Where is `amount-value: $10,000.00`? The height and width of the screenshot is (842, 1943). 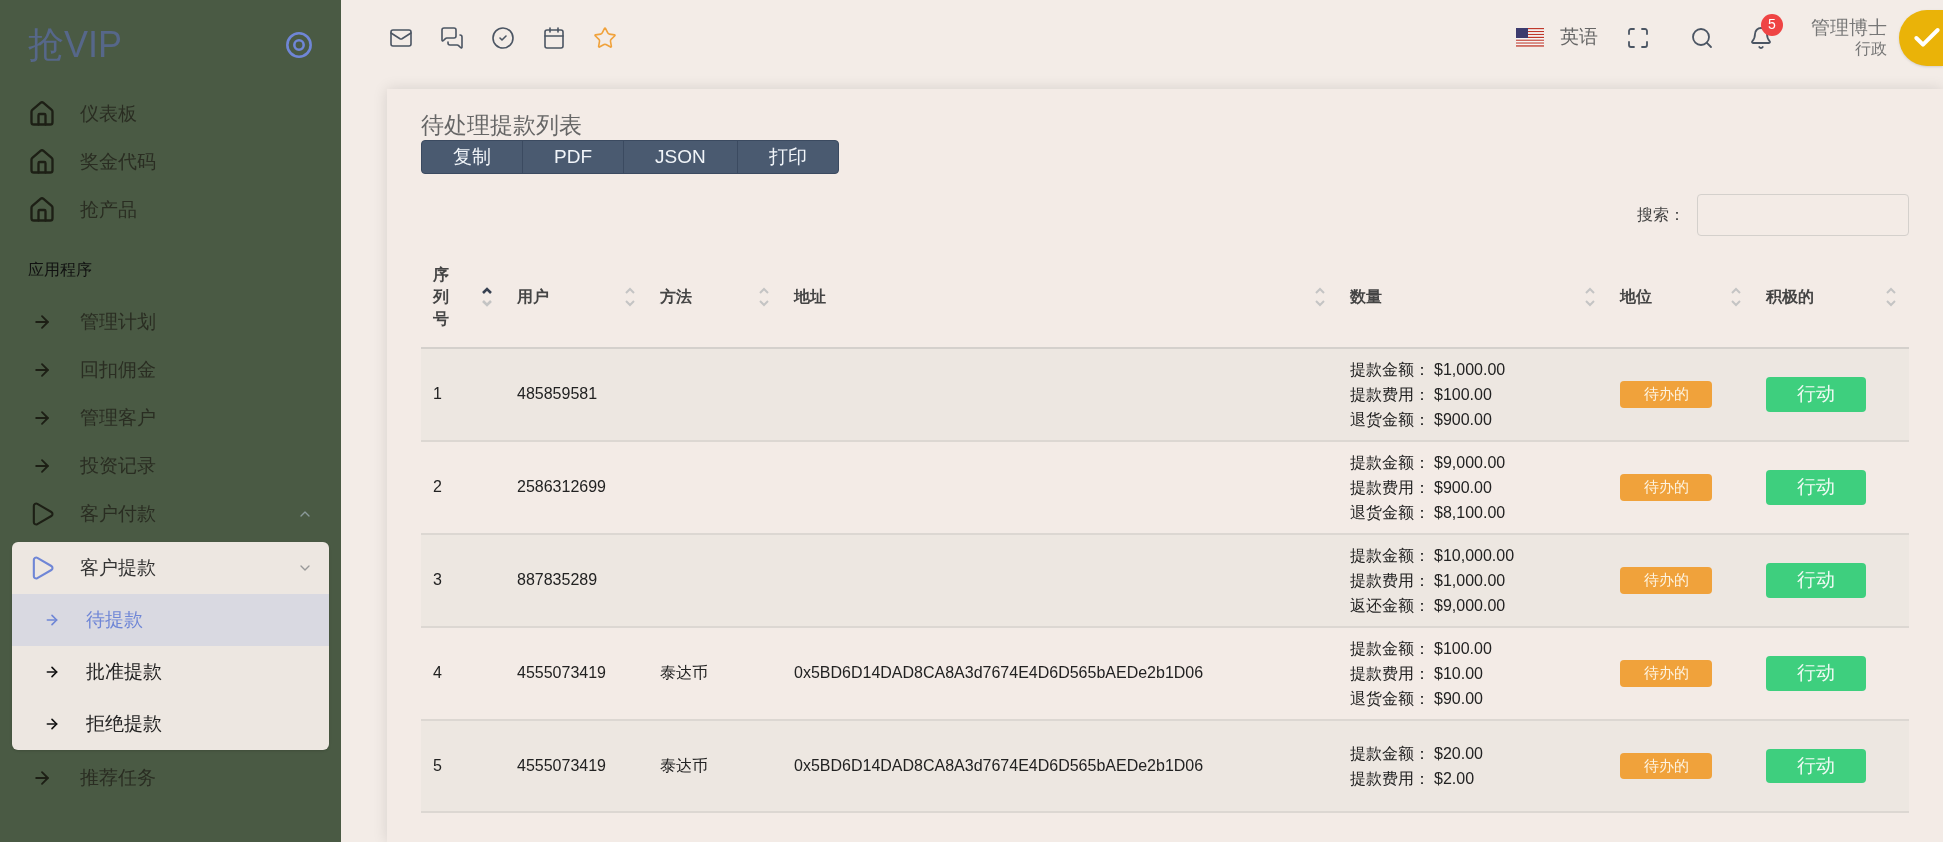
amount-value: $10,000.00 is located at coordinates (1474, 555).